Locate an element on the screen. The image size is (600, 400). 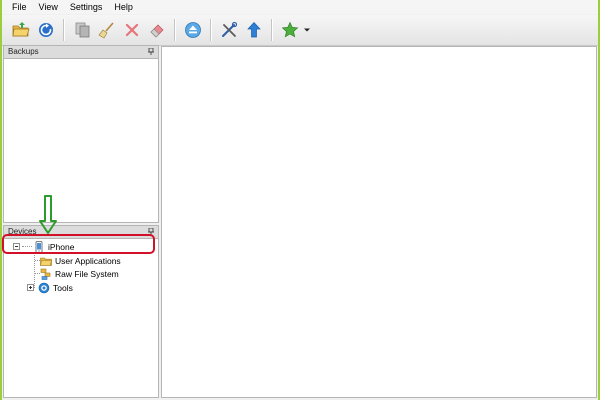
favorite-button is located at coordinates (290, 30).